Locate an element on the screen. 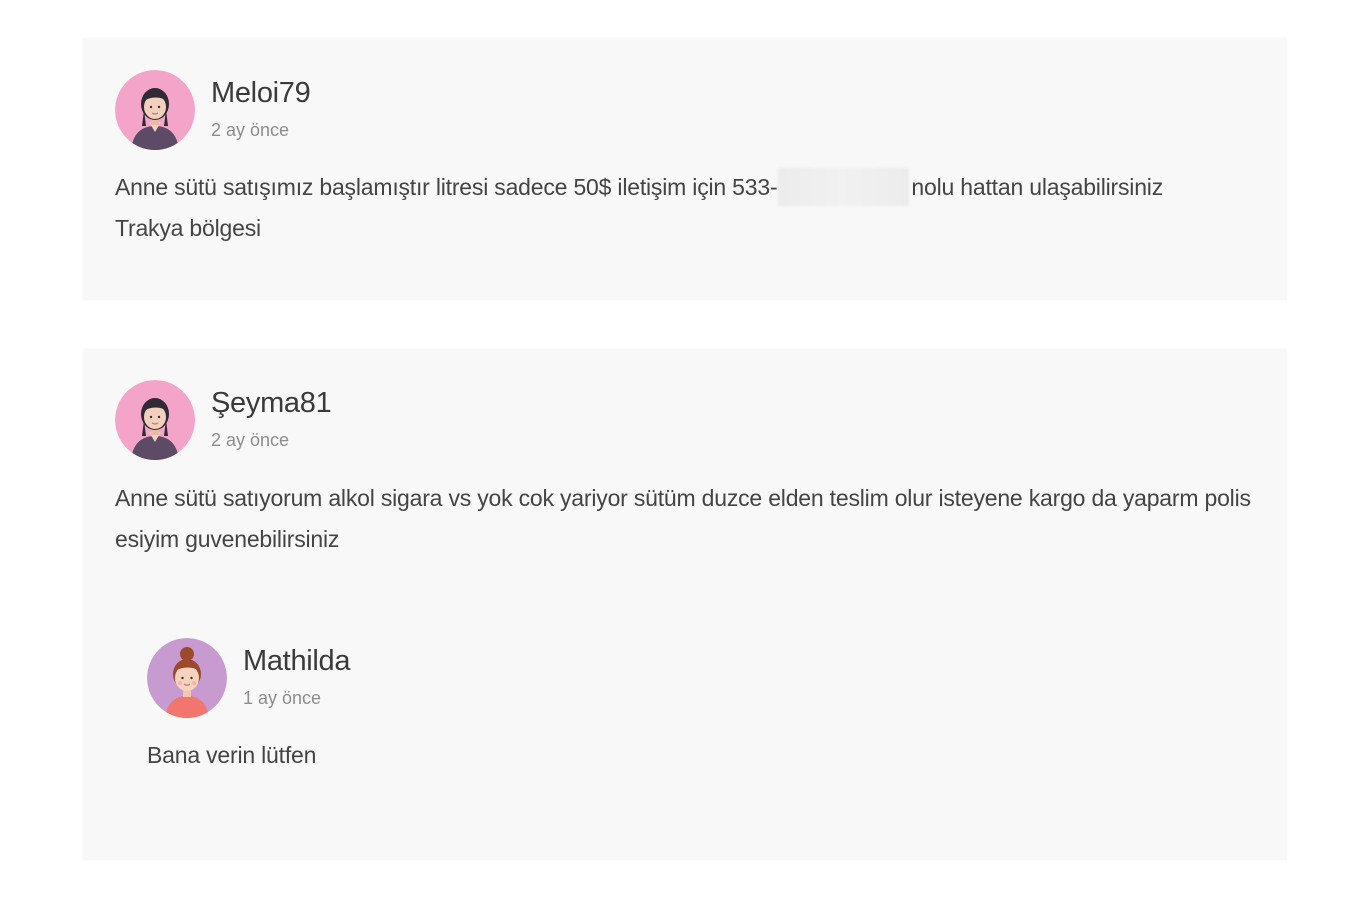  comment-author: Meloi79 2 ay önce is located at coordinates (213, 110).